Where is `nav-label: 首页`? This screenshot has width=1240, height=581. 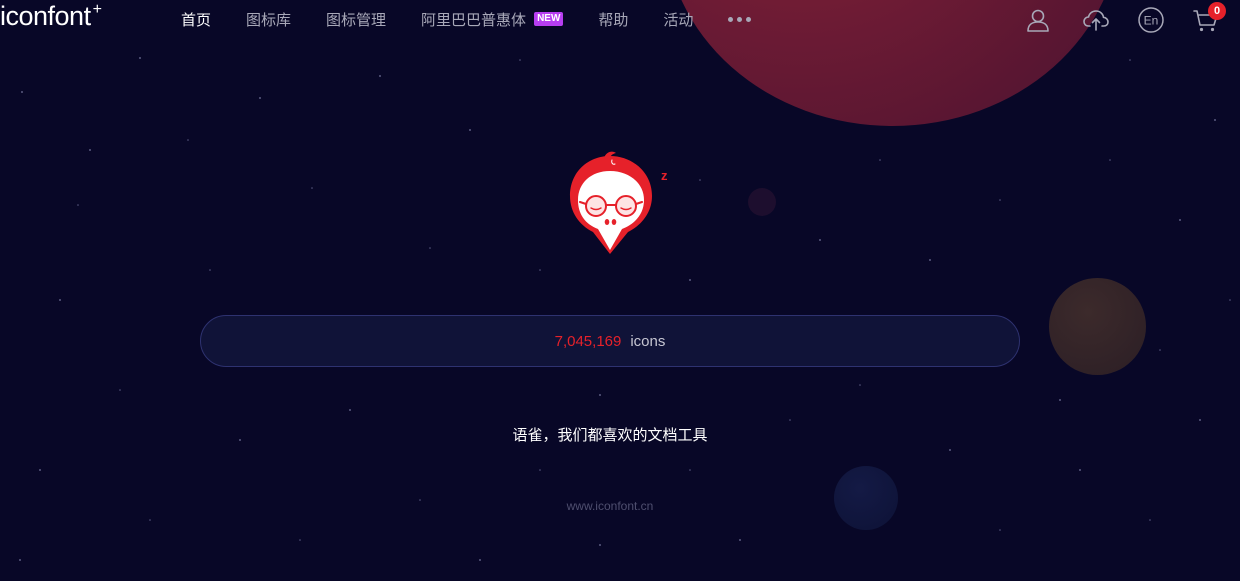 nav-label: 首页 is located at coordinates (196, 20).